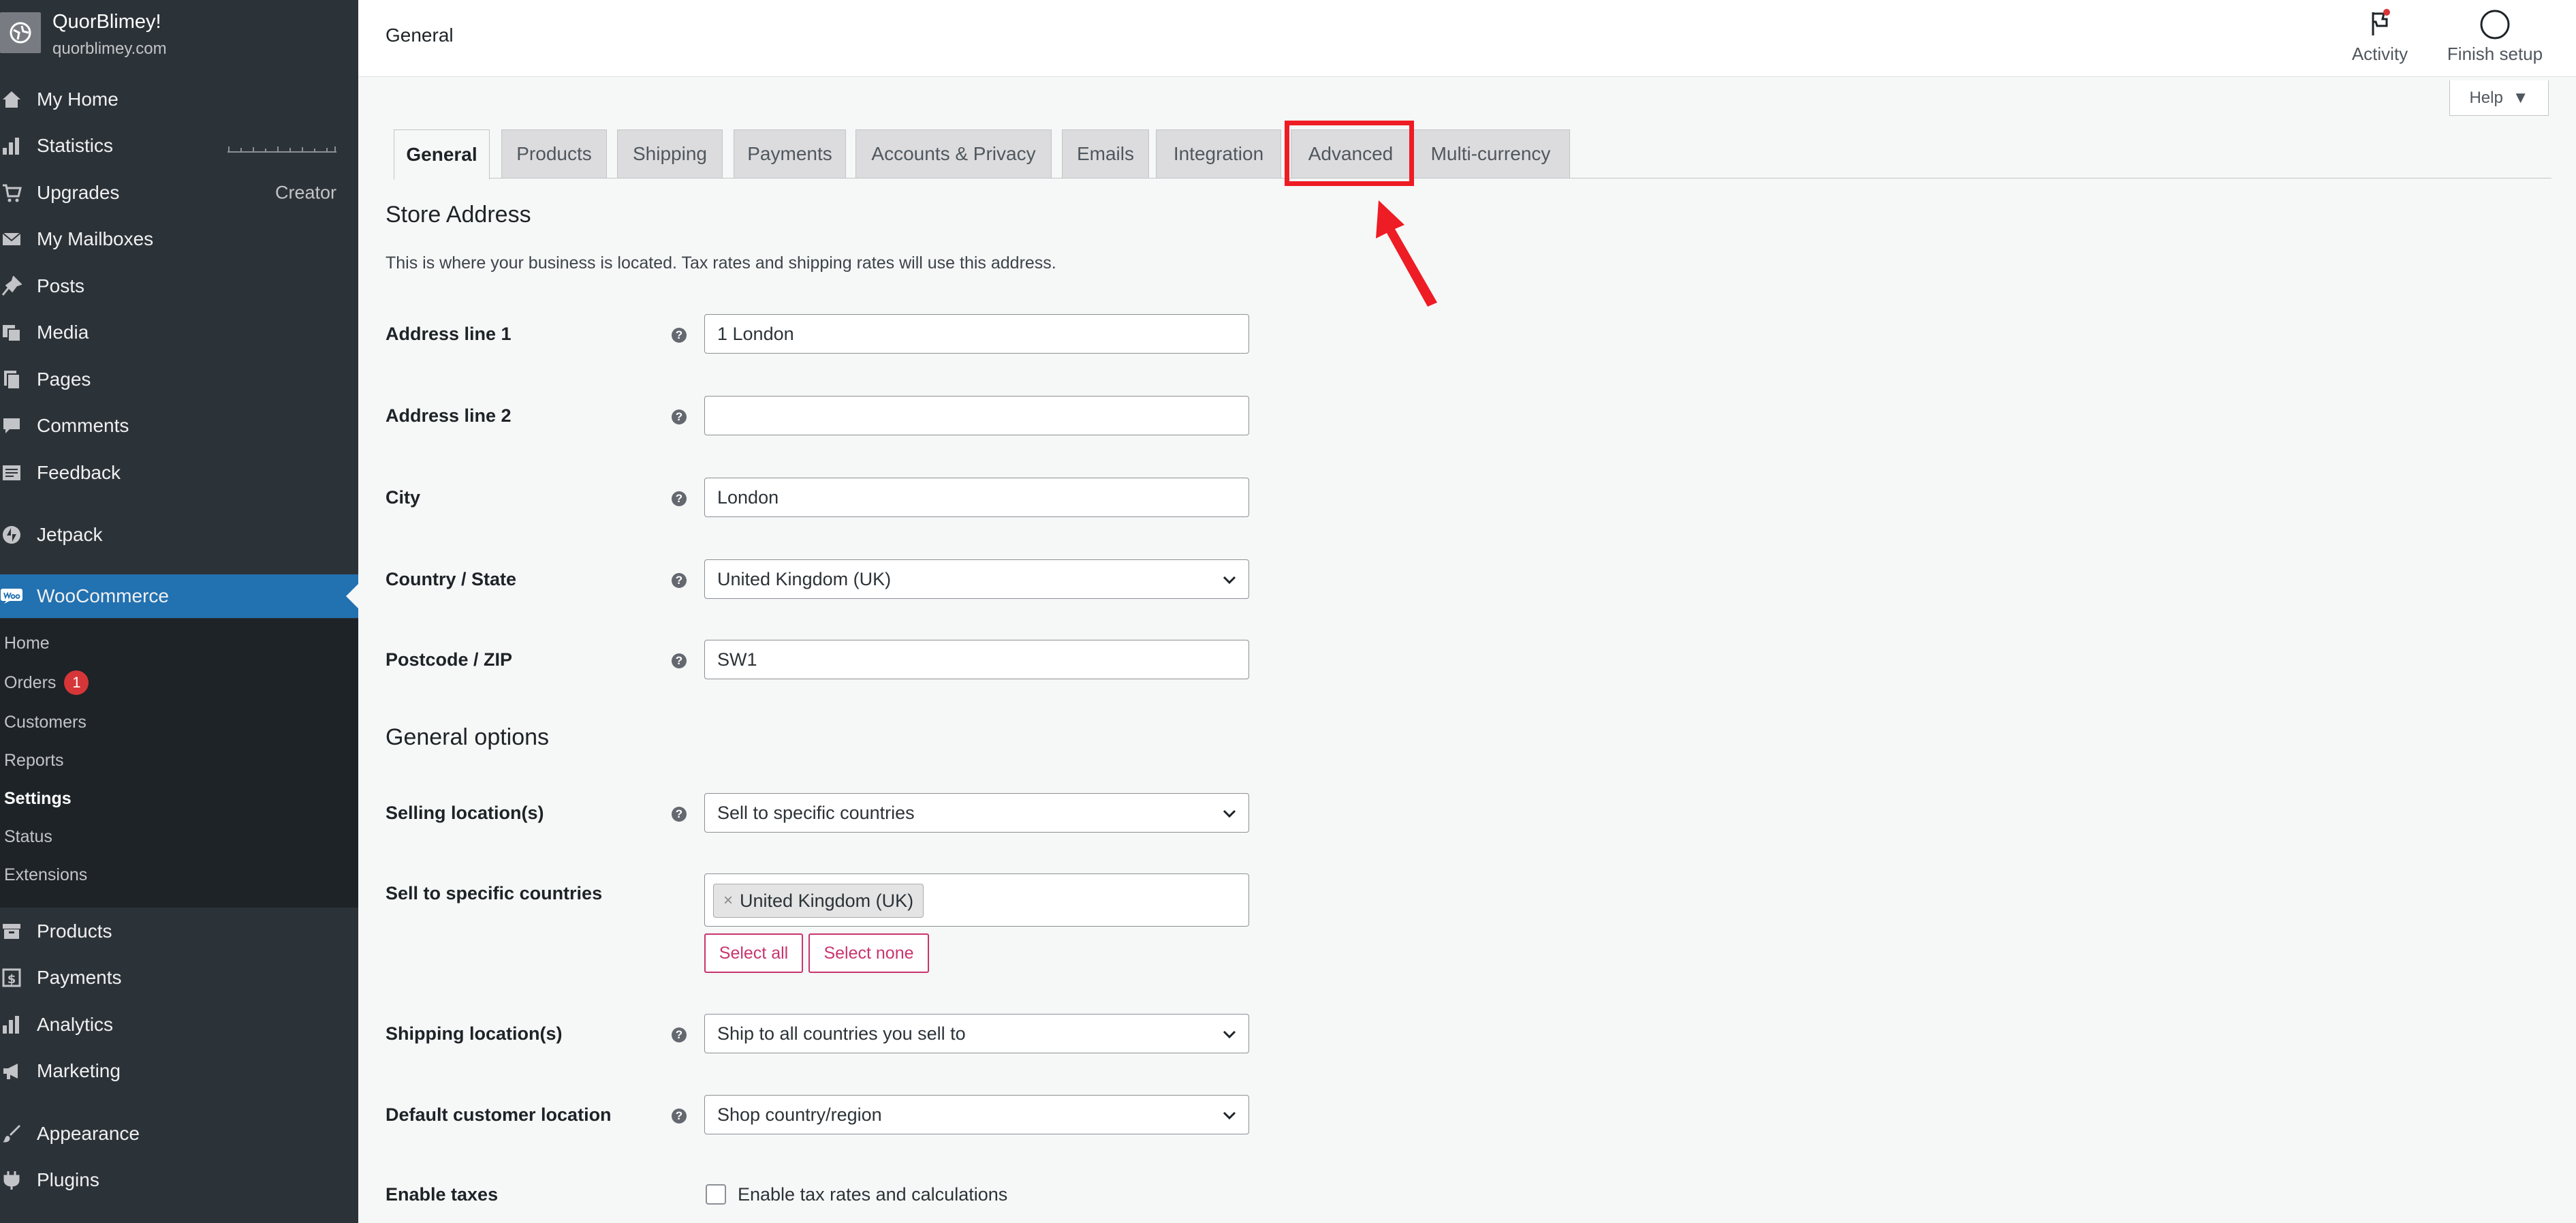 The height and width of the screenshot is (1223, 2576). Describe the element at coordinates (70, 534) in the screenshot. I see `sidebar-item-label: Jetpack` at that location.